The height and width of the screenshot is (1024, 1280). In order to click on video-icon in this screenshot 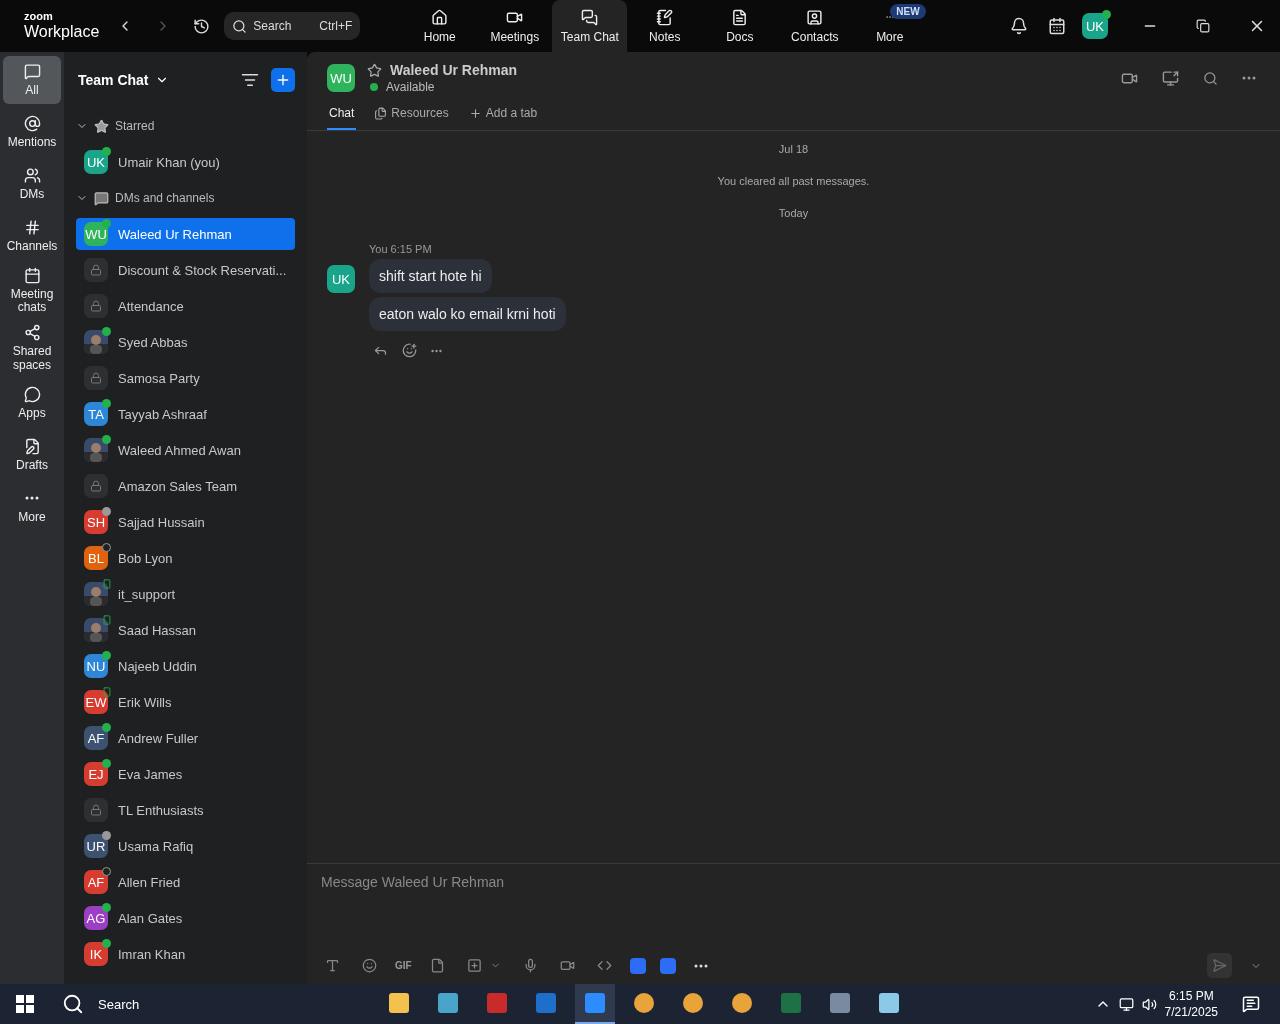, I will do `click(567, 965)`.